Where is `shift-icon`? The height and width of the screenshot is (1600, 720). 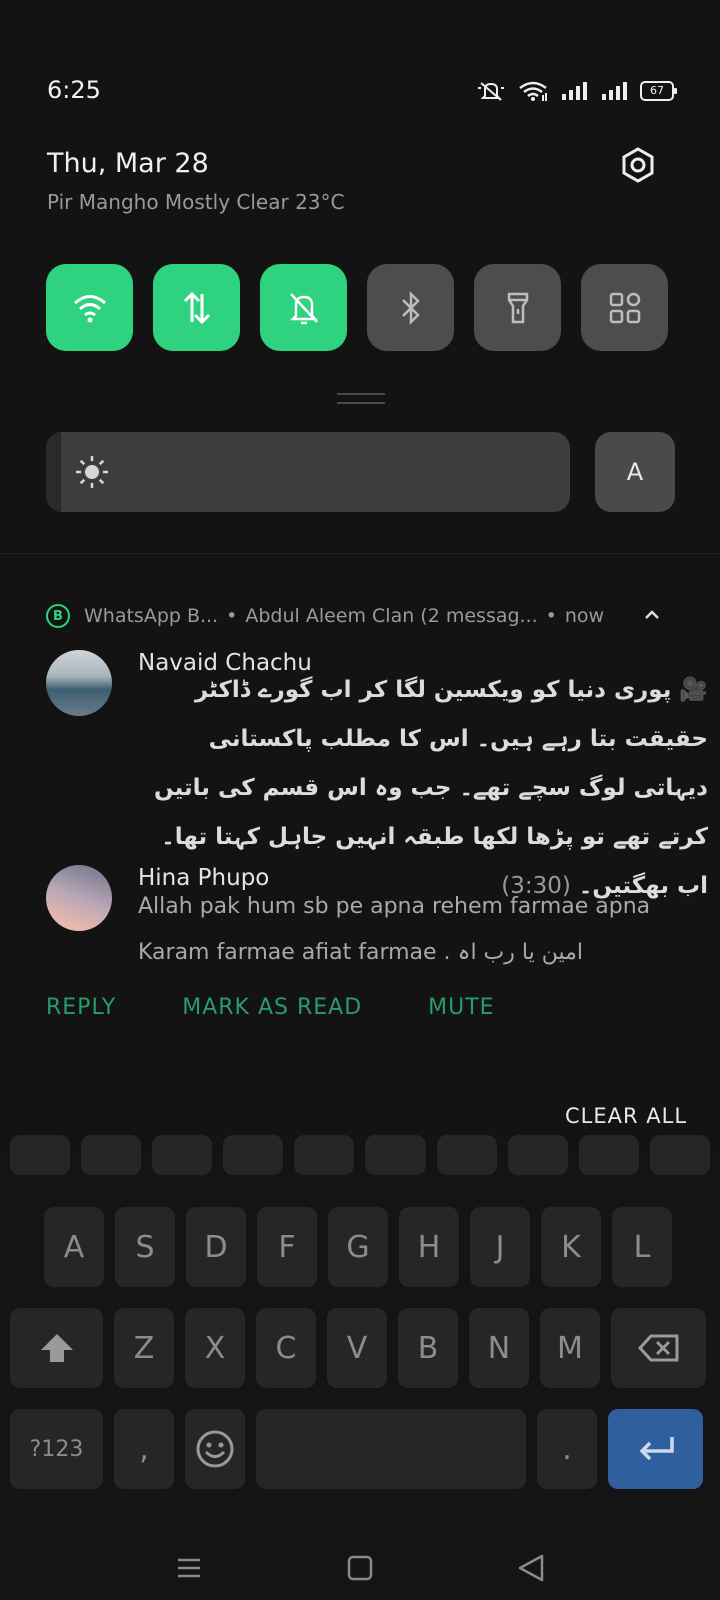 shift-icon is located at coordinates (56, 1348).